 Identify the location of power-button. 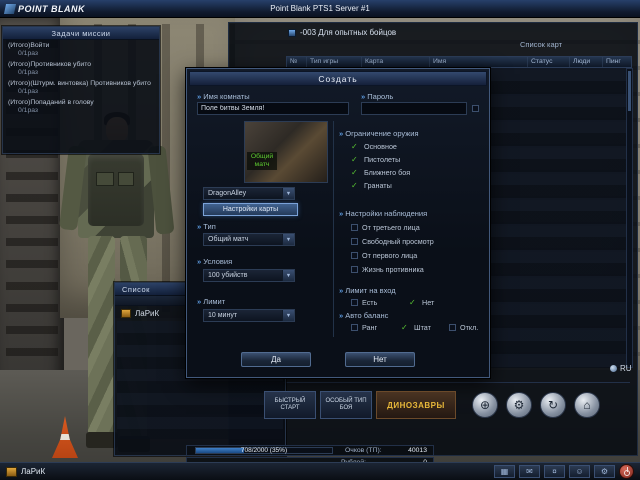
(626, 471).